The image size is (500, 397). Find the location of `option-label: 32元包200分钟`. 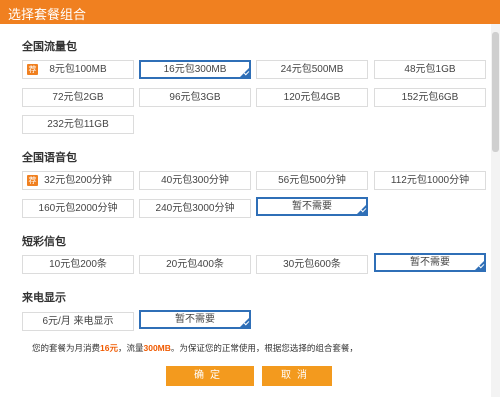

option-label: 32元包200分钟 is located at coordinates (78, 180).